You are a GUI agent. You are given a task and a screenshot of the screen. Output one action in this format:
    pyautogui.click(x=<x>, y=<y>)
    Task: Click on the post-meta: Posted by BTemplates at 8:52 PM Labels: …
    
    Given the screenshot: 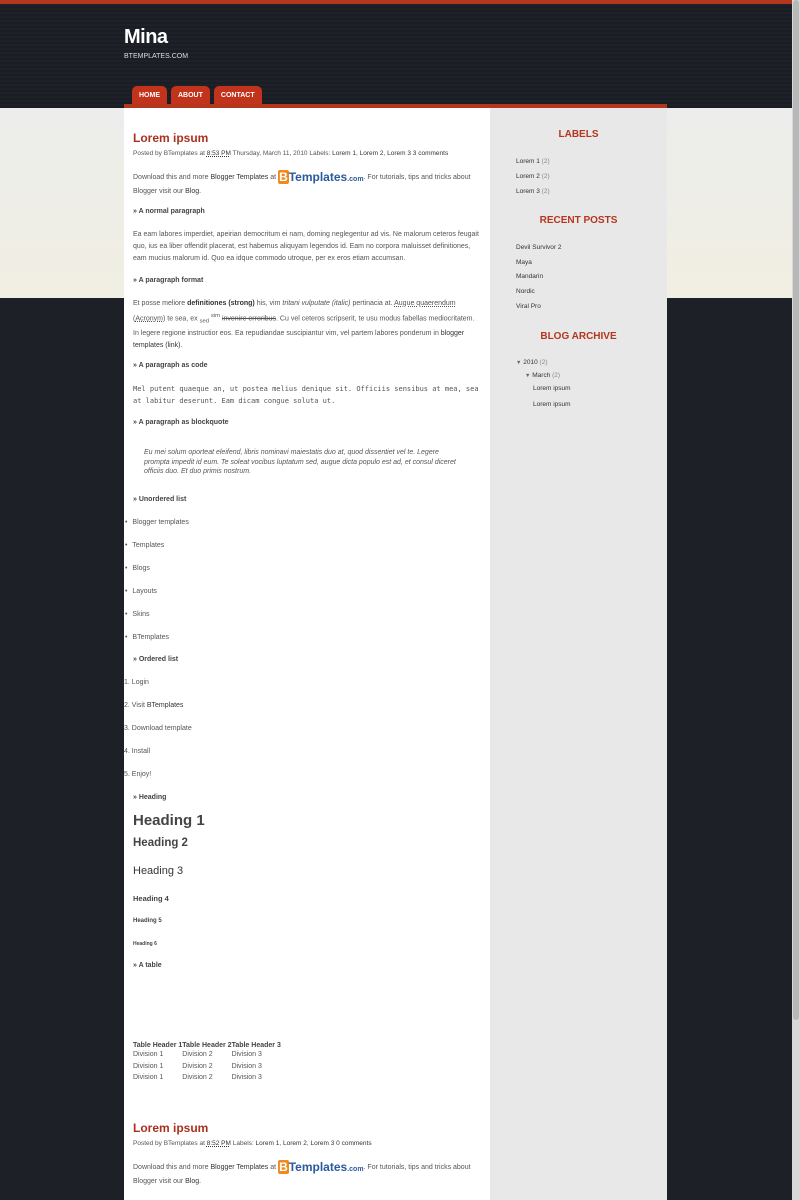 What is the action you would take?
    pyautogui.click(x=252, y=1143)
    